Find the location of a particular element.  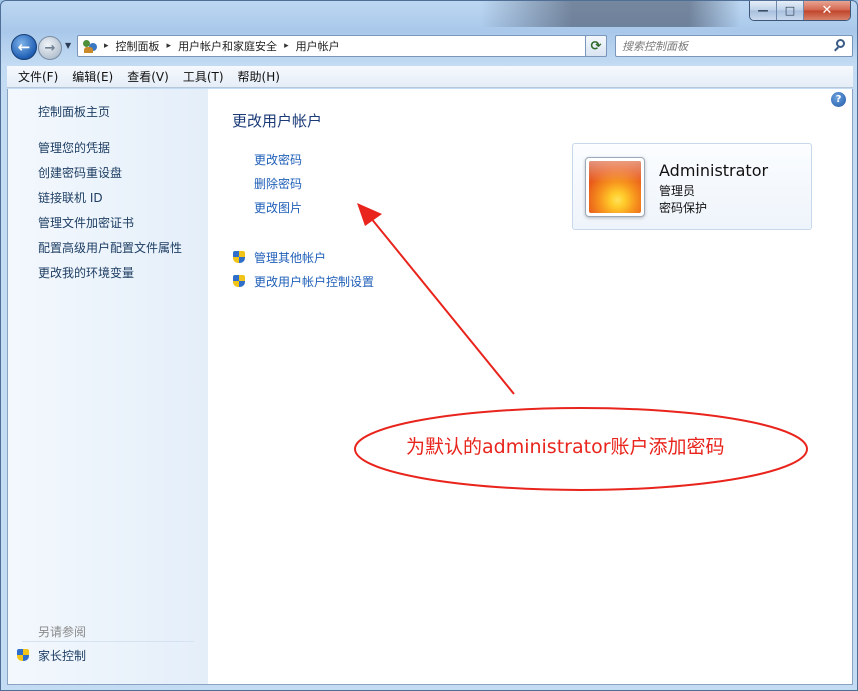

menu-edit: 编辑(E) is located at coordinates (92, 76).